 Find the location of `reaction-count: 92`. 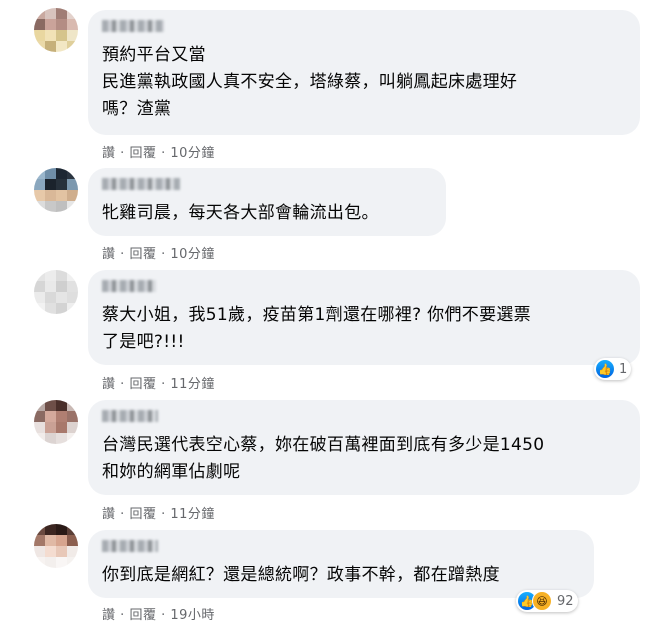

reaction-count: 92 is located at coordinates (565, 601).